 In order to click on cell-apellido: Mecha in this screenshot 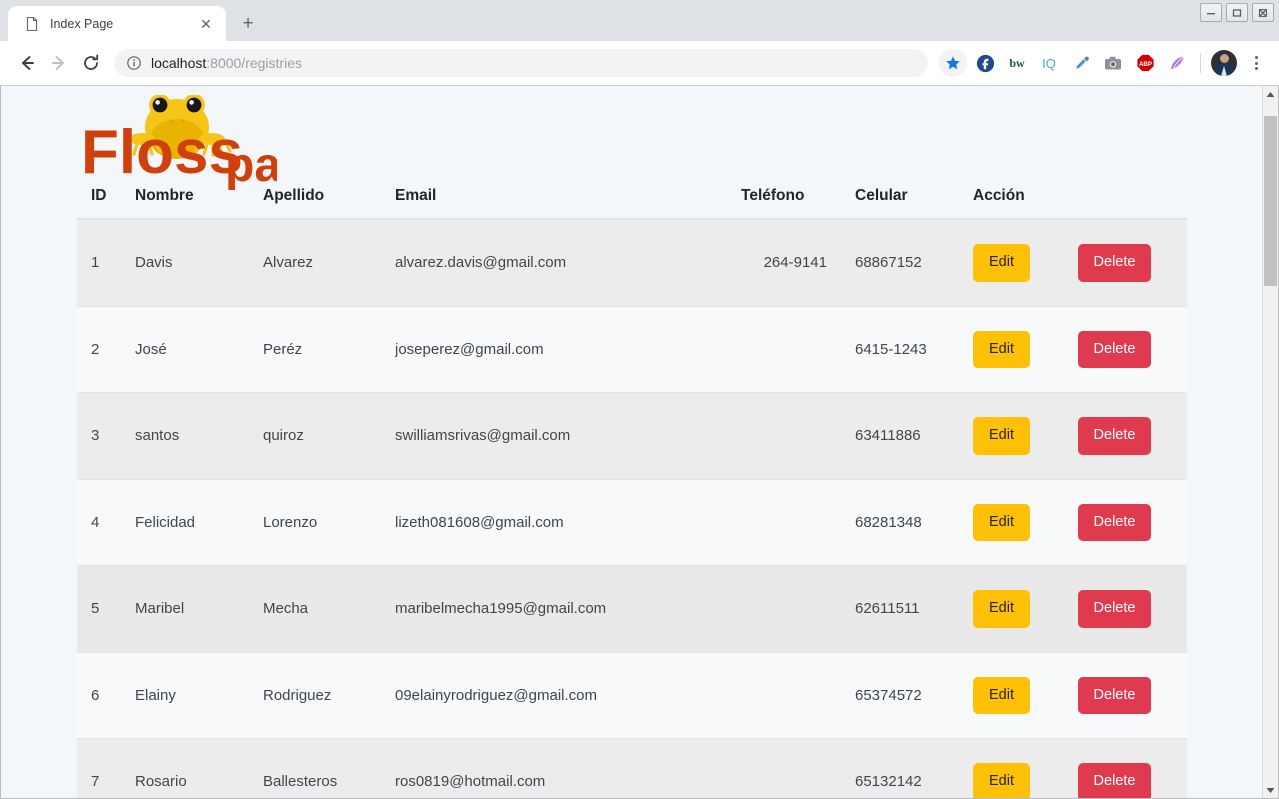, I will do `click(329, 609)`.